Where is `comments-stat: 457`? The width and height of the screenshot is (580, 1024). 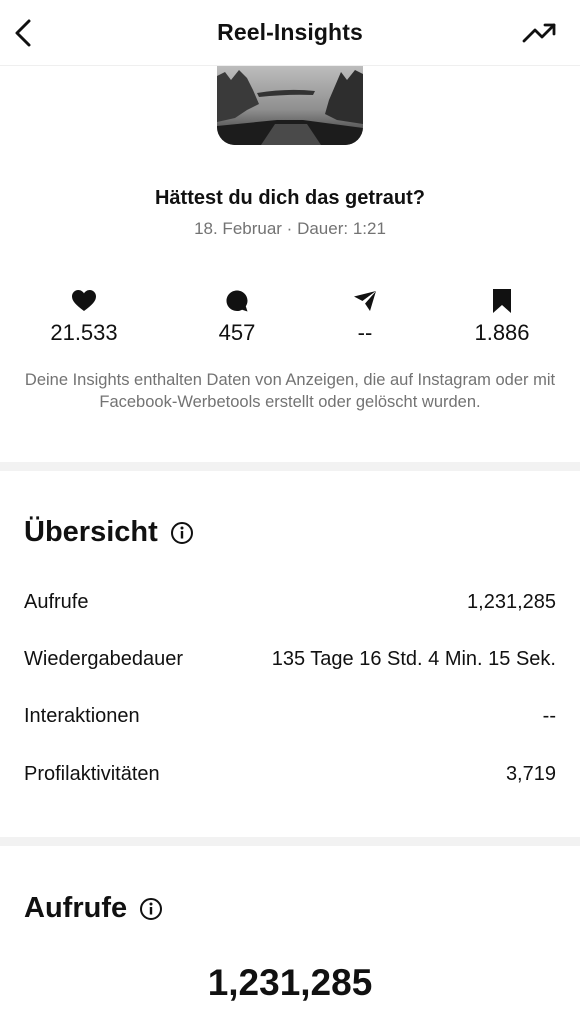
comments-stat: 457 is located at coordinates (237, 316).